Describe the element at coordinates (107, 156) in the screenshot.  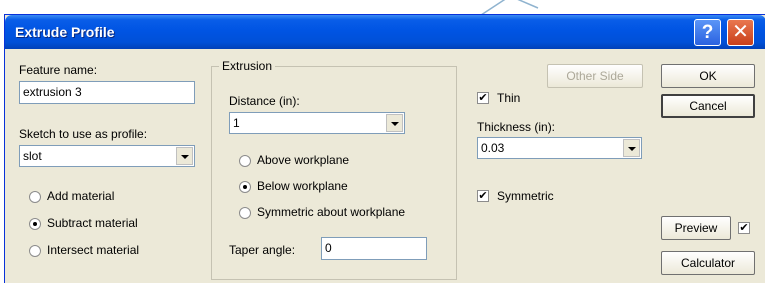
I see `sketch-select: slot` at that location.